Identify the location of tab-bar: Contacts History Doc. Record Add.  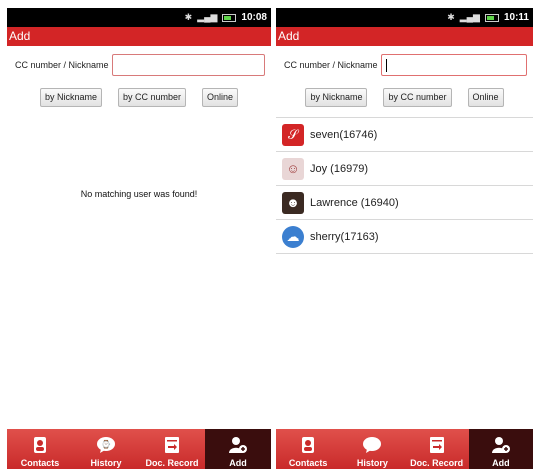
(404, 449).